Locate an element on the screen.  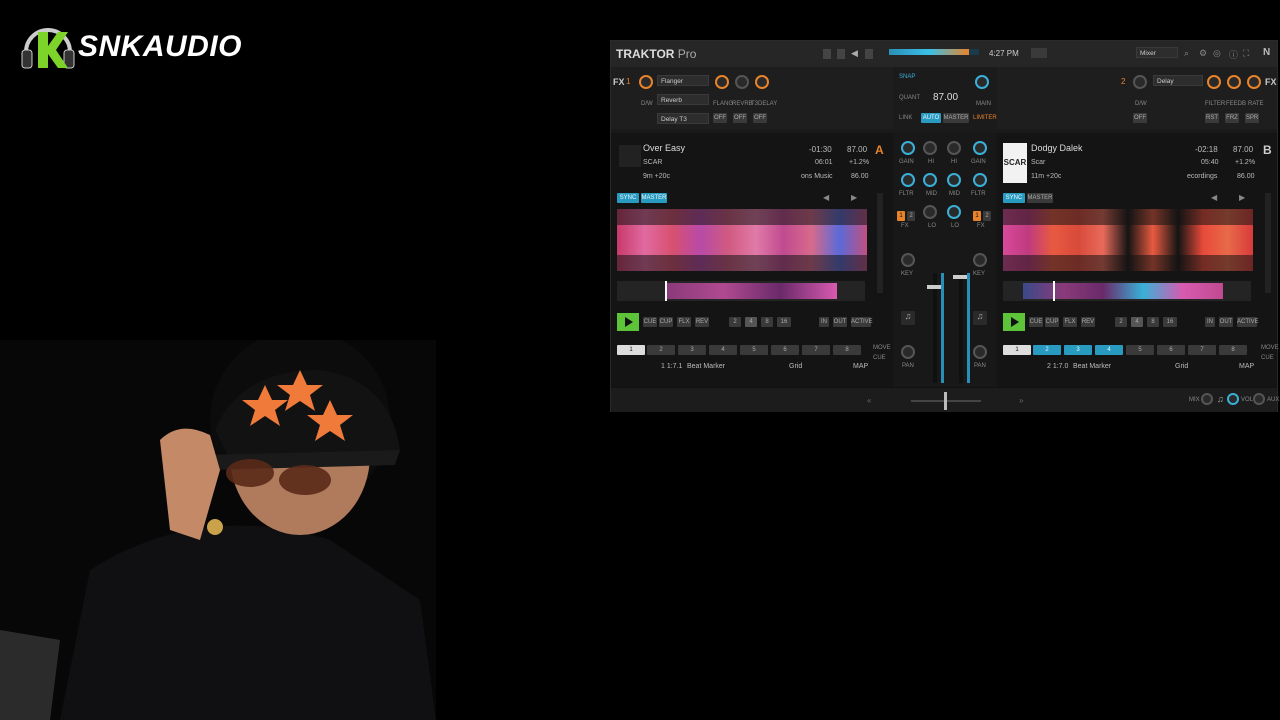
deck-a-loop-2: 2 is located at coordinates (735, 322).